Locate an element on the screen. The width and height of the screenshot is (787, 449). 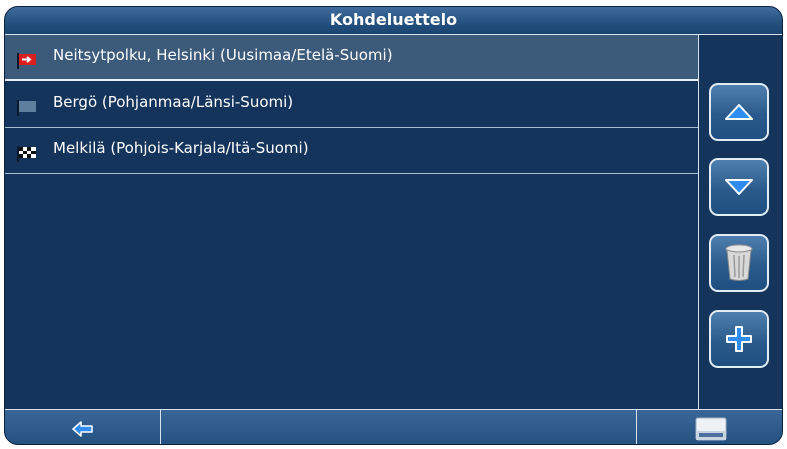
back-arrow-icon is located at coordinates (82, 428).